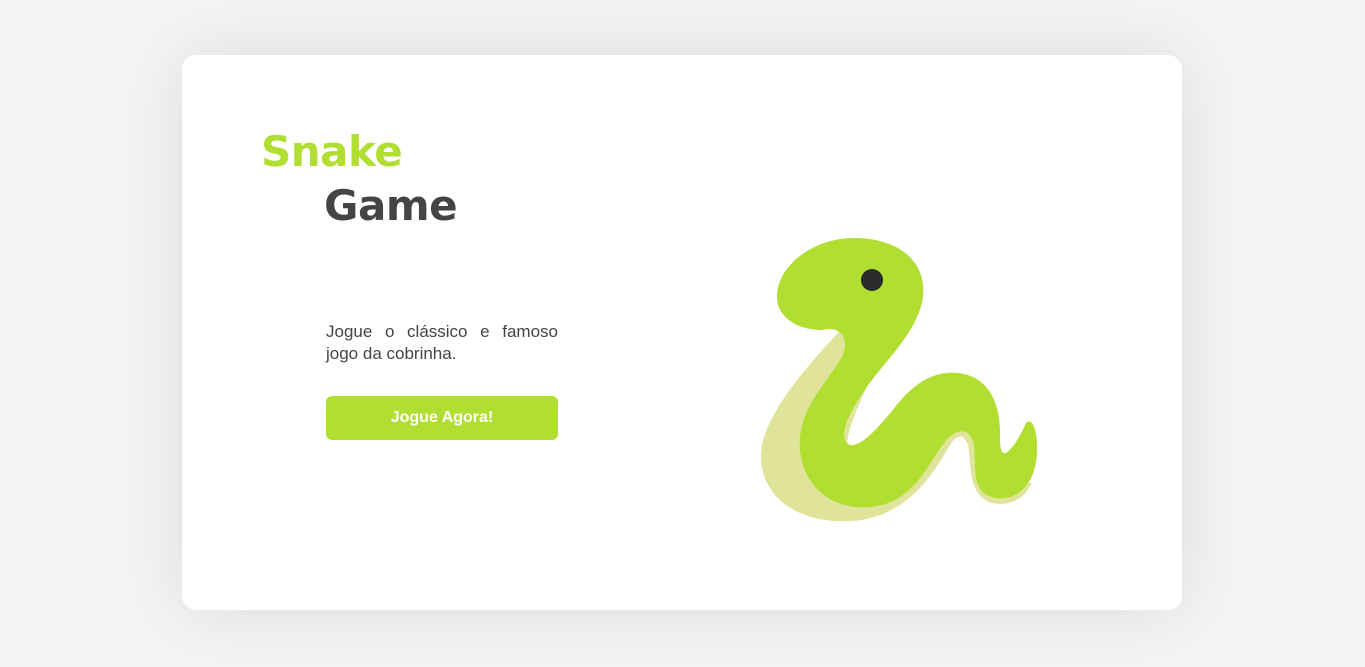 The width and height of the screenshot is (1365, 667). What do you see at coordinates (332, 151) in the screenshot?
I see `title-snake: Snake` at bounding box center [332, 151].